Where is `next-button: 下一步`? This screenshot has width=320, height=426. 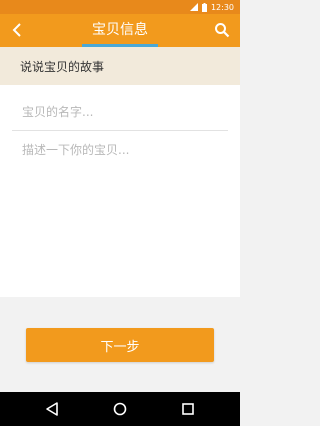
next-button: 下一步 is located at coordinates (120, 345).